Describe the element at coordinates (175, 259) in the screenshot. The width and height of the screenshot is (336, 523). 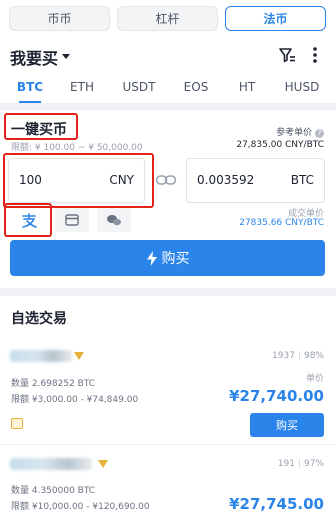
I see `quick-buy-button-label: 购买` at that location.